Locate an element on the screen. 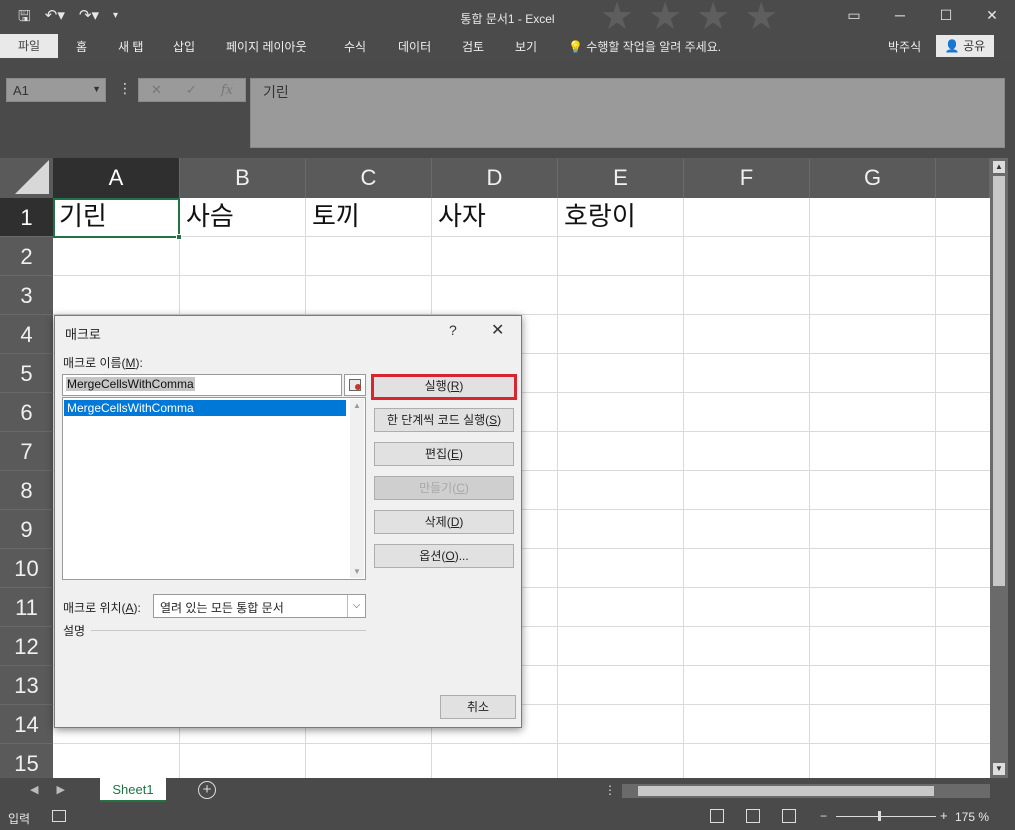 Image resolution: width=1015 pixels, height=830 pixels. chevron-down-icon: ⌵ is located at coordinates (356, 606).